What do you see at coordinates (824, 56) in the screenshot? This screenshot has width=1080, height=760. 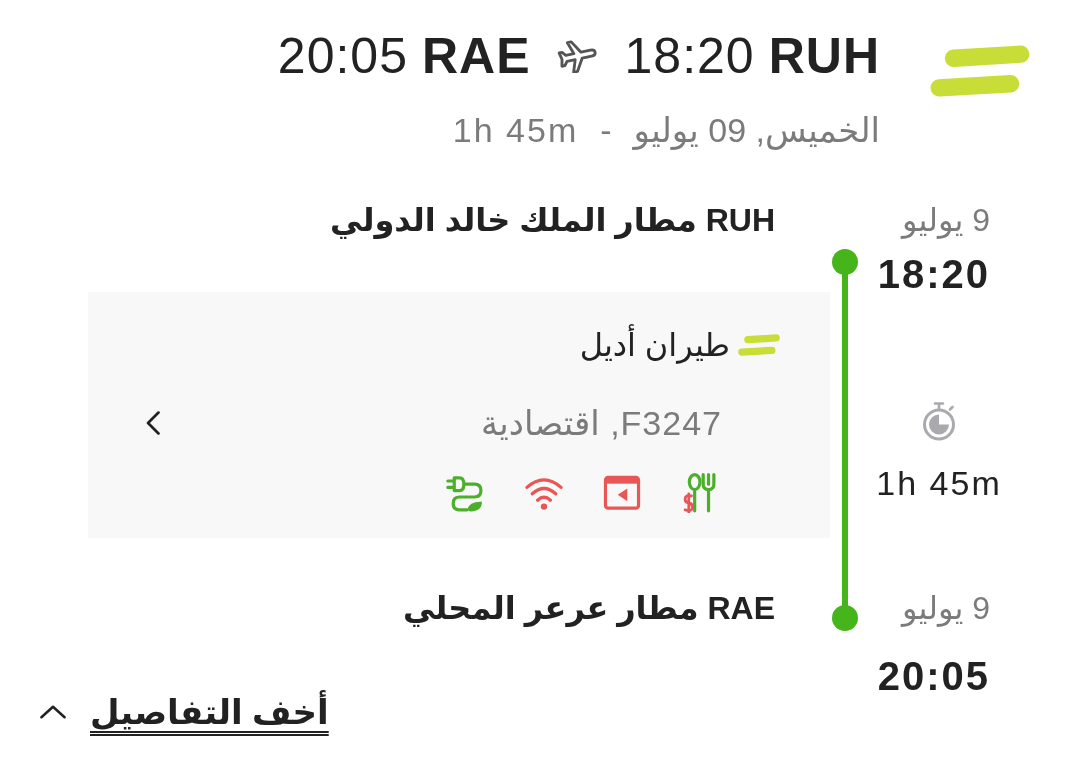 I see `departure-airport-code: RUH` at bounding box center [824, 56].